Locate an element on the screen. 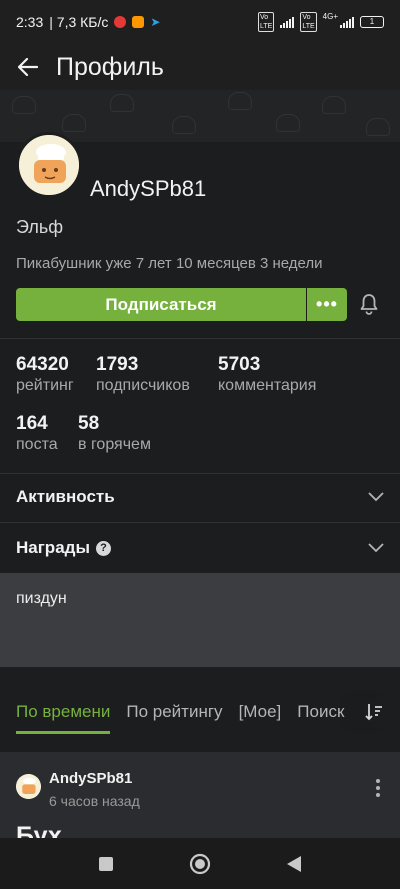 This screenshot has height=889, width=400. activity-label: Активность is located at coordinates (65, 496).